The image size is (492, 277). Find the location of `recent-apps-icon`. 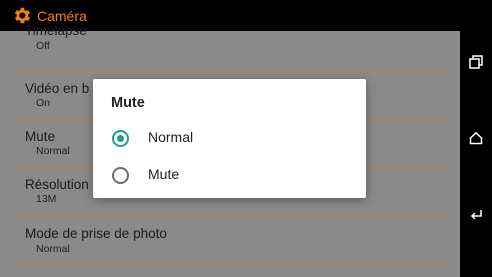

recent-apps-icon is located at coordinates (476, 62).